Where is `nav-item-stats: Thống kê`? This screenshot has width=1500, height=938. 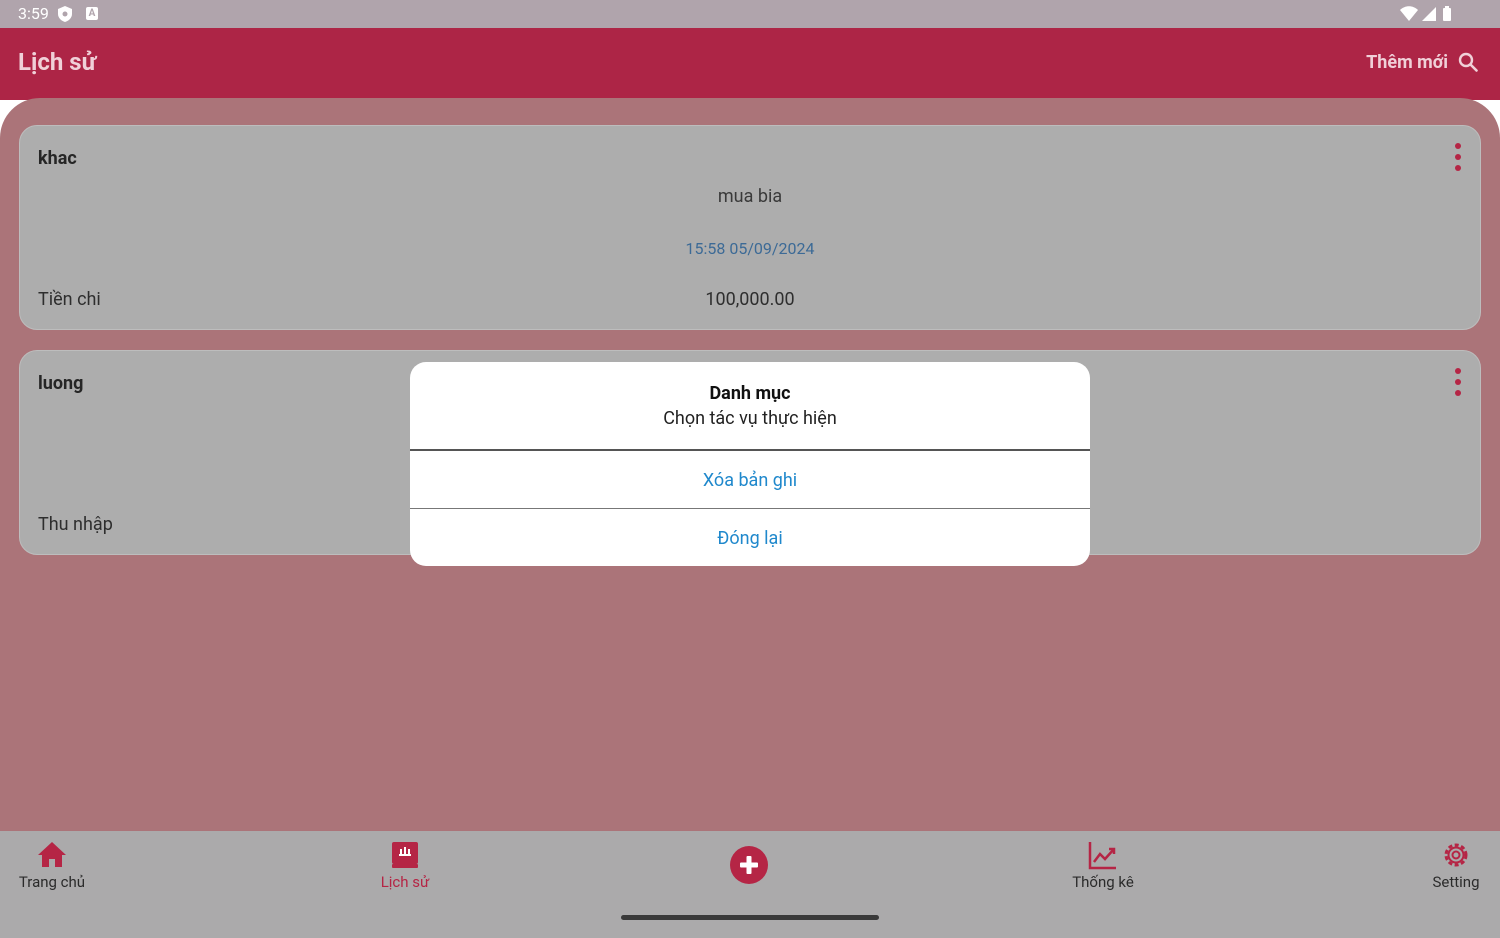
nav-item-stats: Thống kê is located at coordinates (1103, 865).